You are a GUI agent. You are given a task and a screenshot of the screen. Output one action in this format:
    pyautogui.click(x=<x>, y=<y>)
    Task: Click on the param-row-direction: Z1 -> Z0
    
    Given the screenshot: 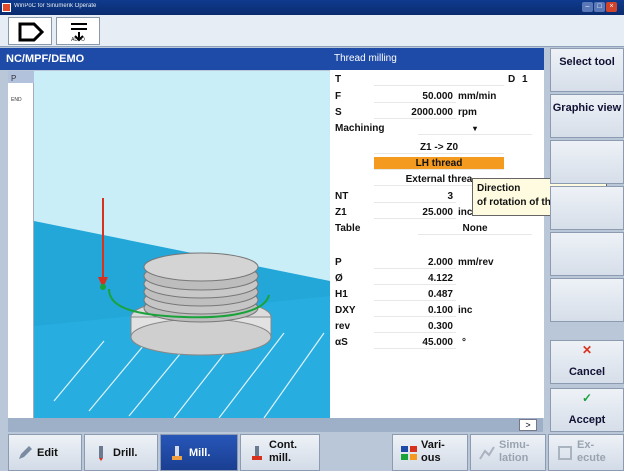 What is the action you would take?
    pyautogui.click(x=437, y=147)
    